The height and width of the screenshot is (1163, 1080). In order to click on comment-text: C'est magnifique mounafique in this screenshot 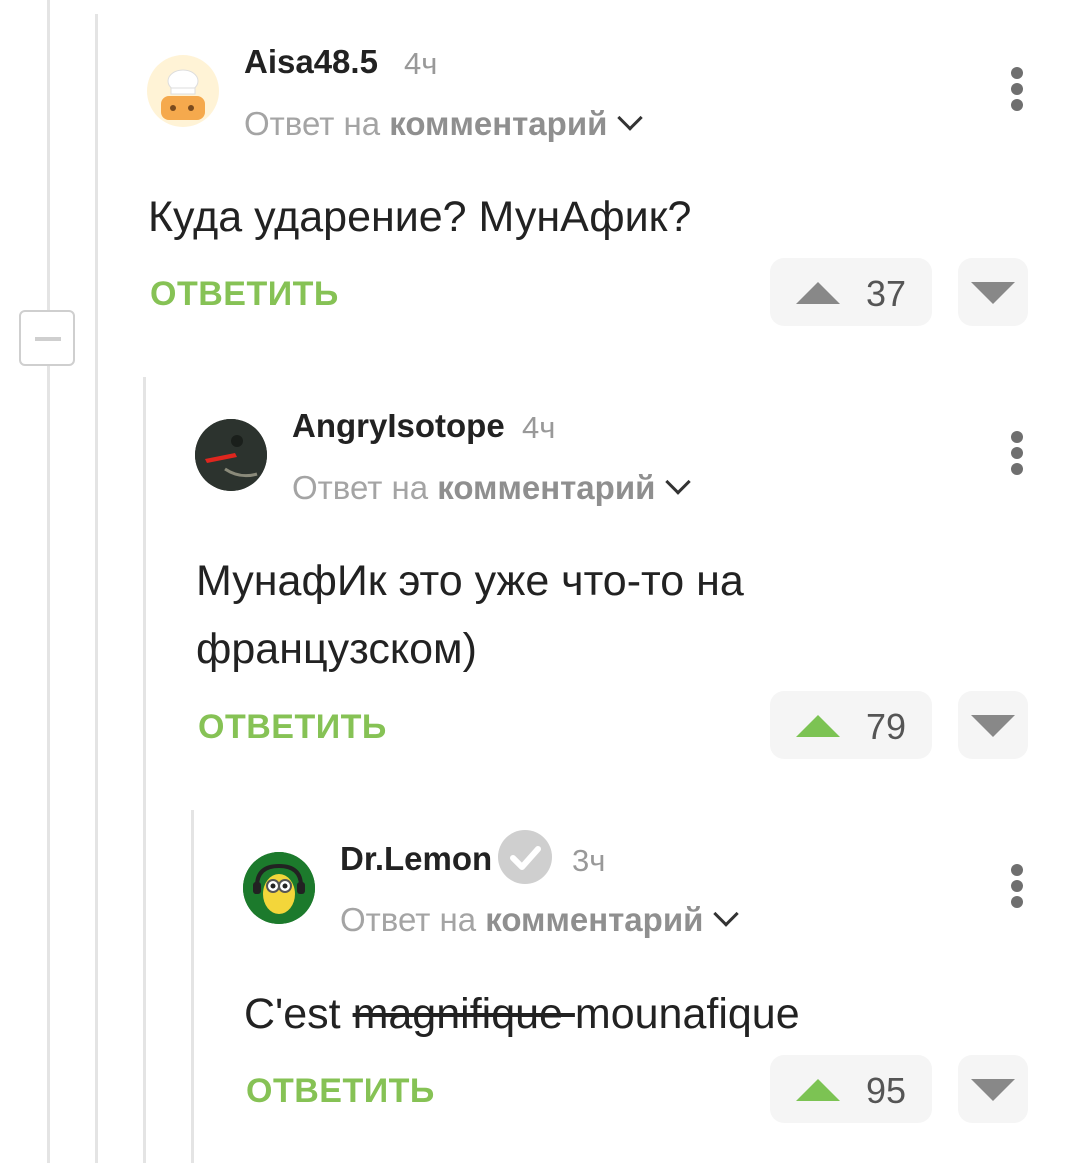, I will do `click(522, 1014)`.